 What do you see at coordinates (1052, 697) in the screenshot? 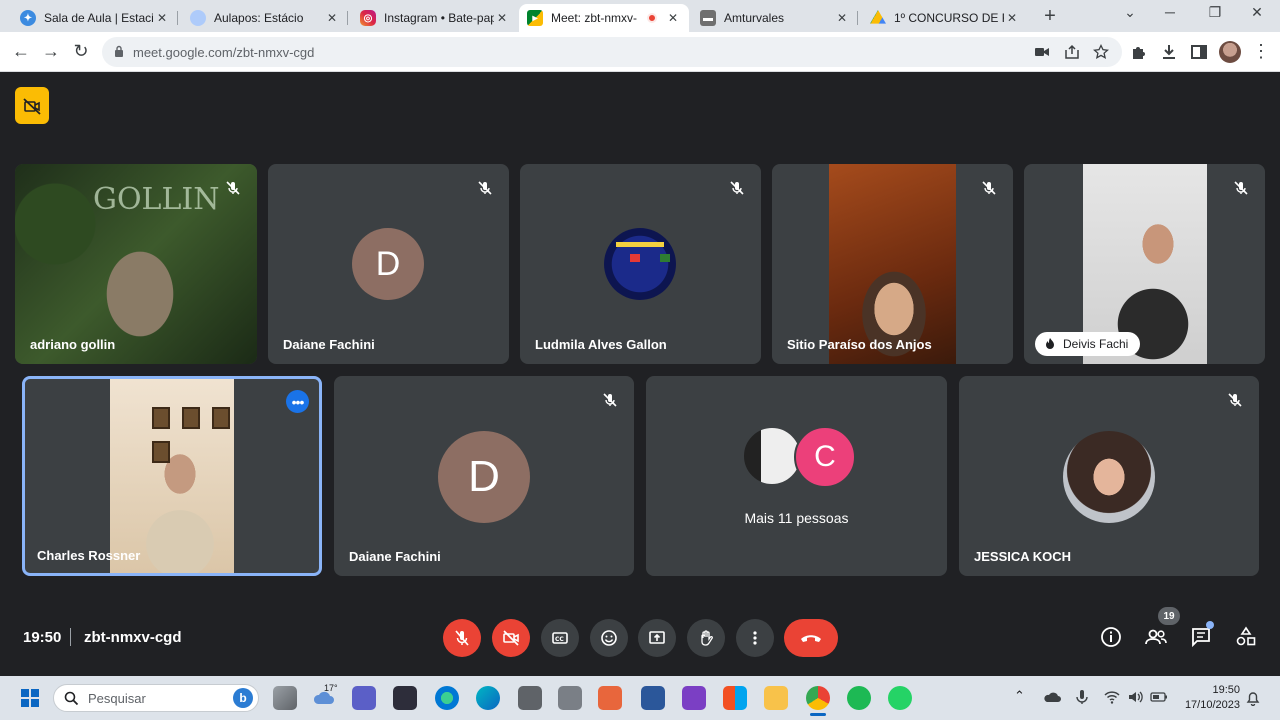
I see `onedrive-cloud-icon` at bounding box center [1052, 697].